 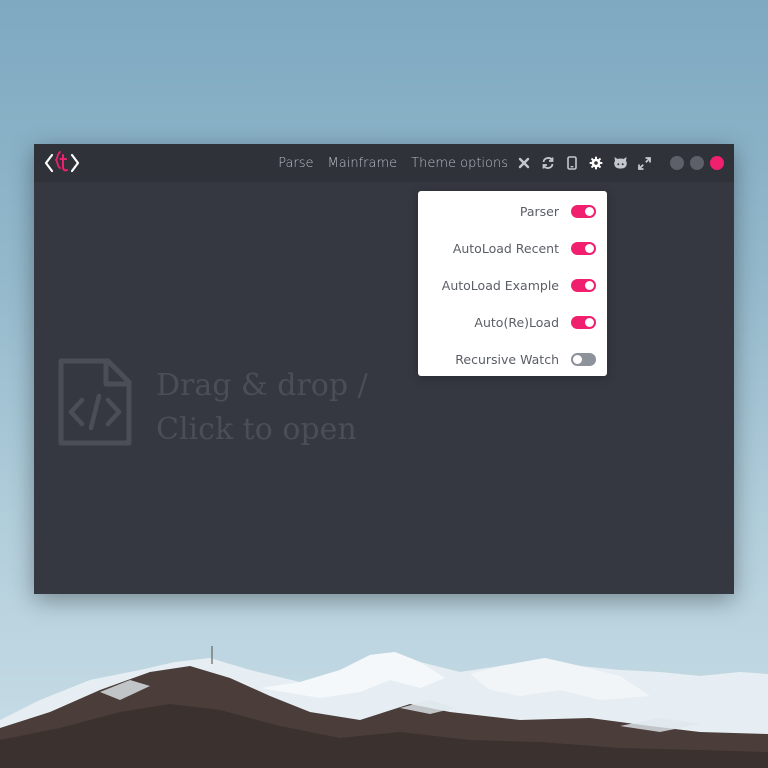 I want to click on setting-label: Auto(Re)Load, so click(x=516, y=322).